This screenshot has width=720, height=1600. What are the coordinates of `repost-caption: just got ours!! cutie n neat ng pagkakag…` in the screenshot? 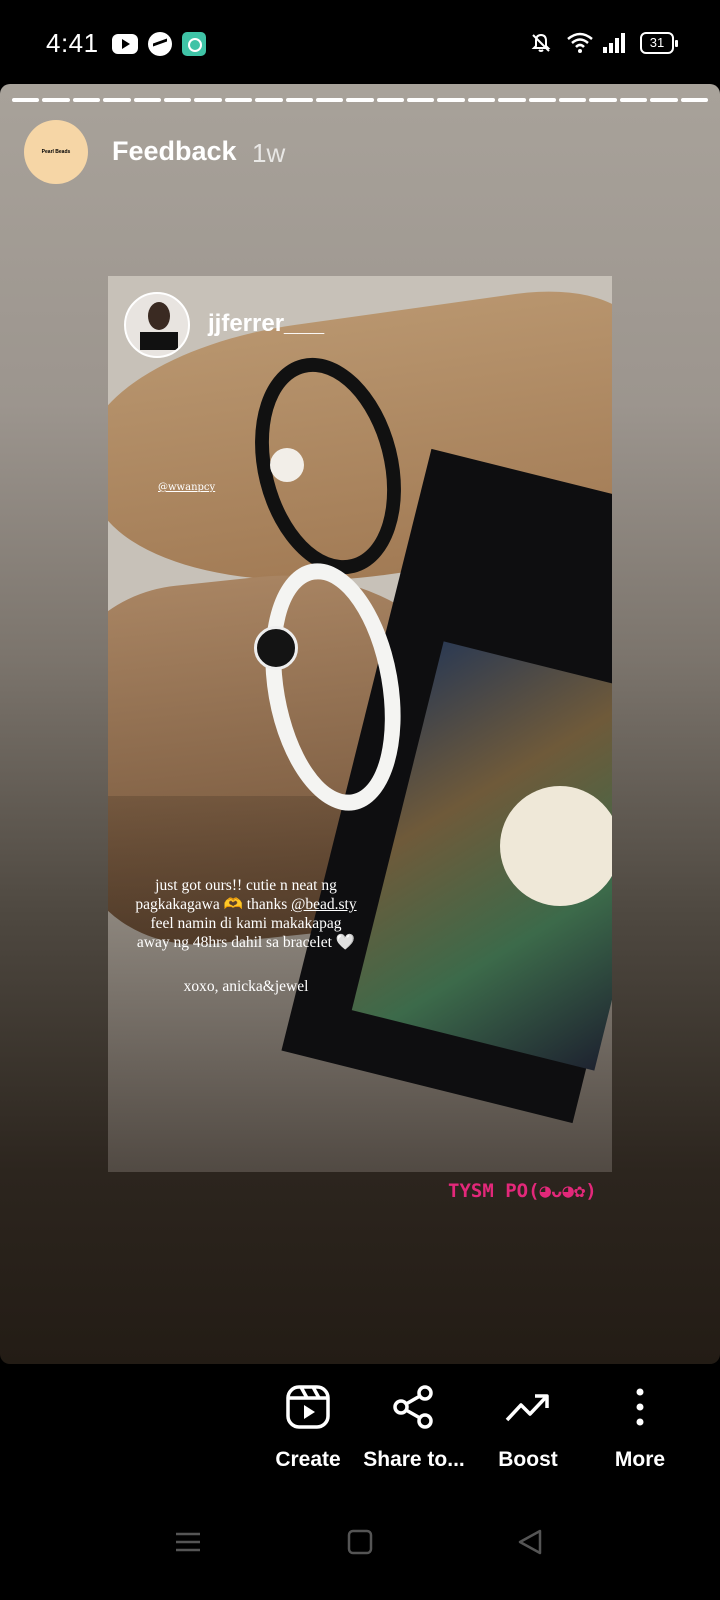 It's located at (246, 914).